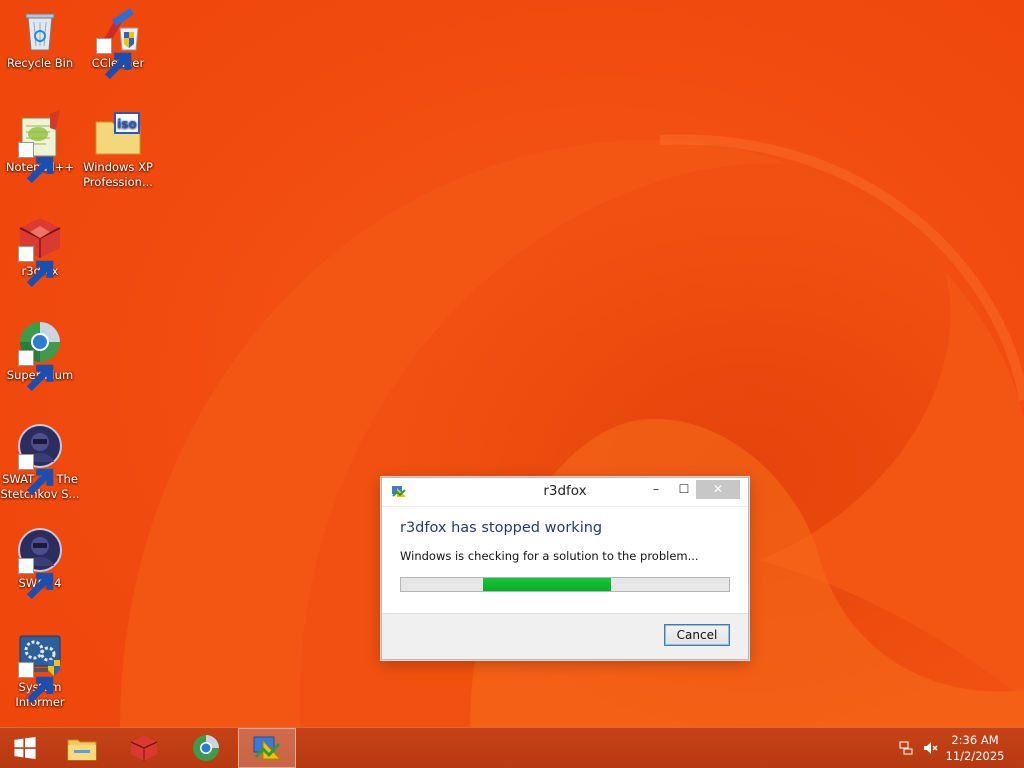 This screenshot has height=768, width=1024. I want to click on dialog-titlebar: r3dfox – ☐ ✕, so click(565, 492).